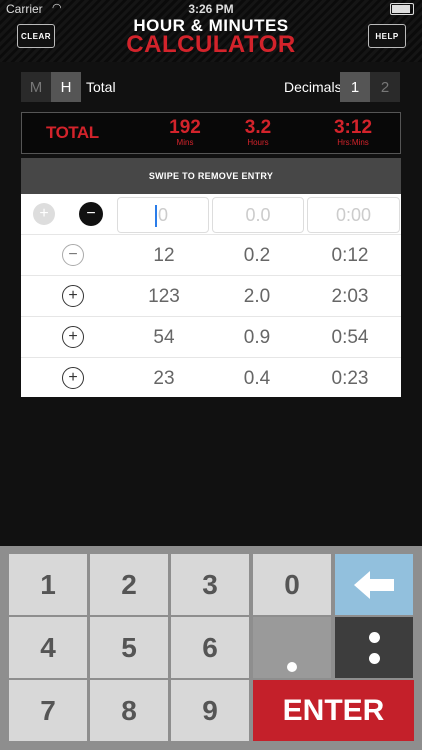 Image resolution: width=422 pixels, height=750 pixels. Describe the element at coordinates (292, 667) in the screenshot. I see `decimal-point-icon` at that location.